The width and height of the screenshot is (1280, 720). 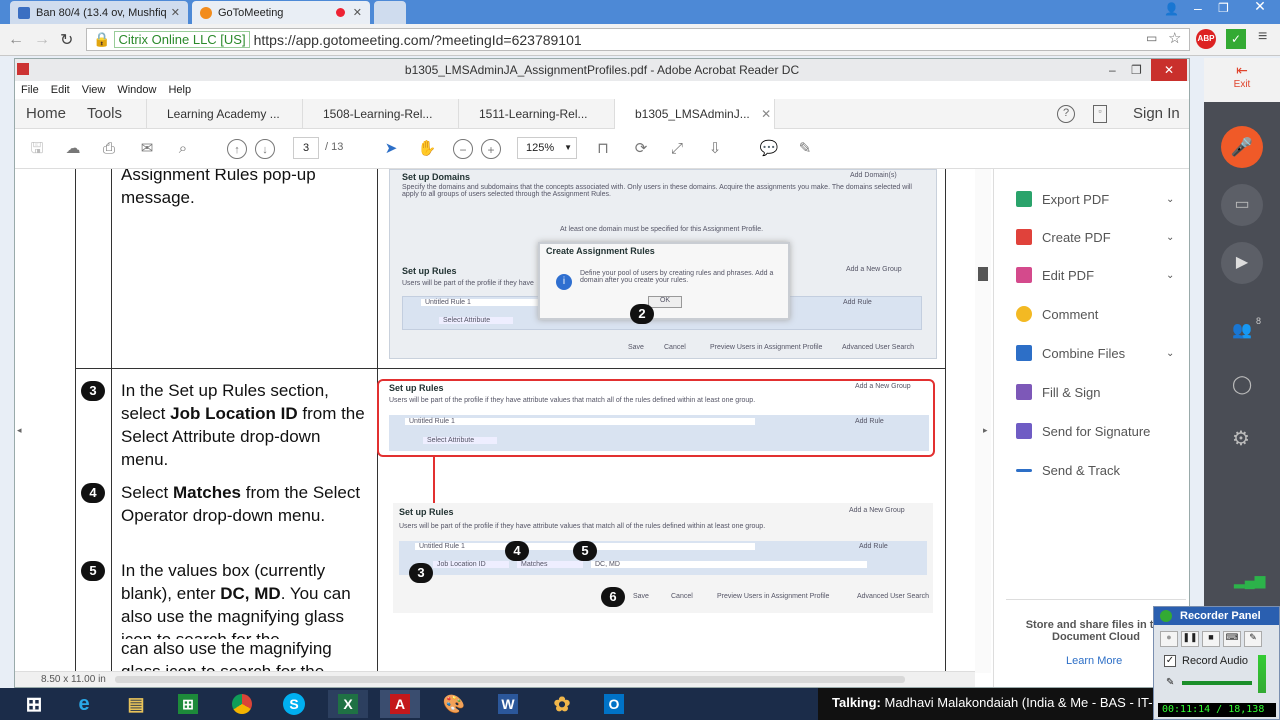 I want to click on home-tab: Home, so click(x=48, y=114).